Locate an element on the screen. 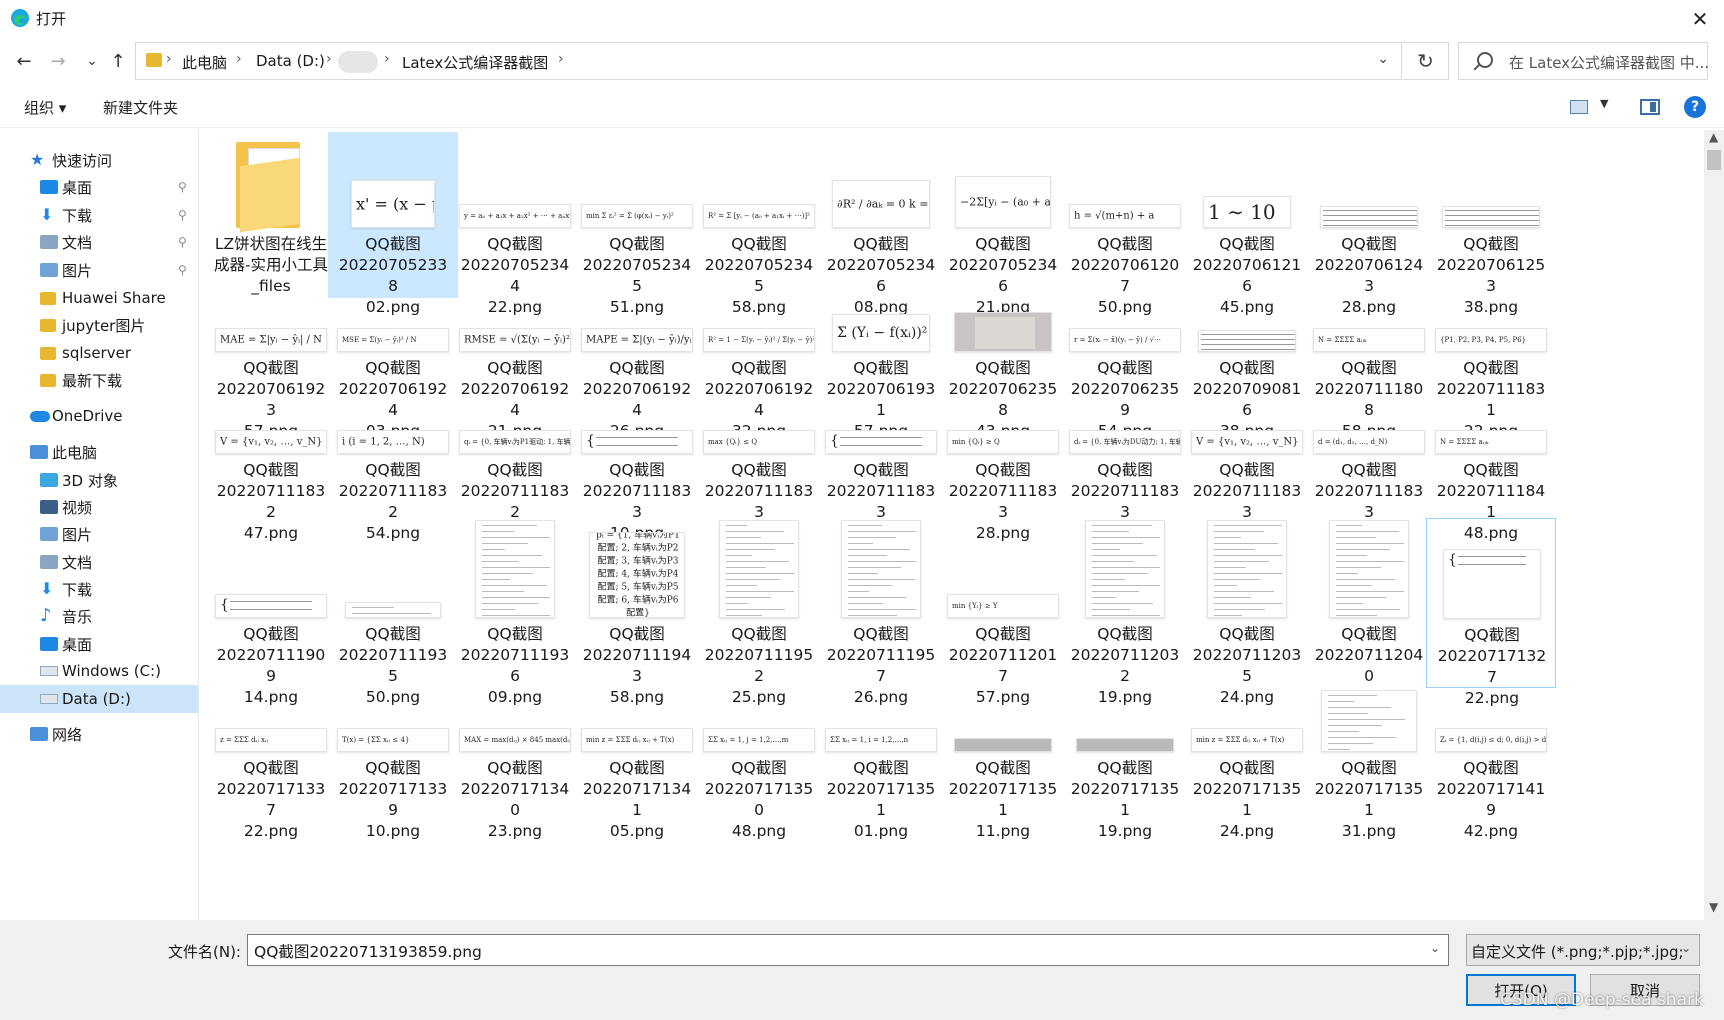 The image size is (1724, 1020). sidebar-item: 网络 is located at coordinates (99, 734).